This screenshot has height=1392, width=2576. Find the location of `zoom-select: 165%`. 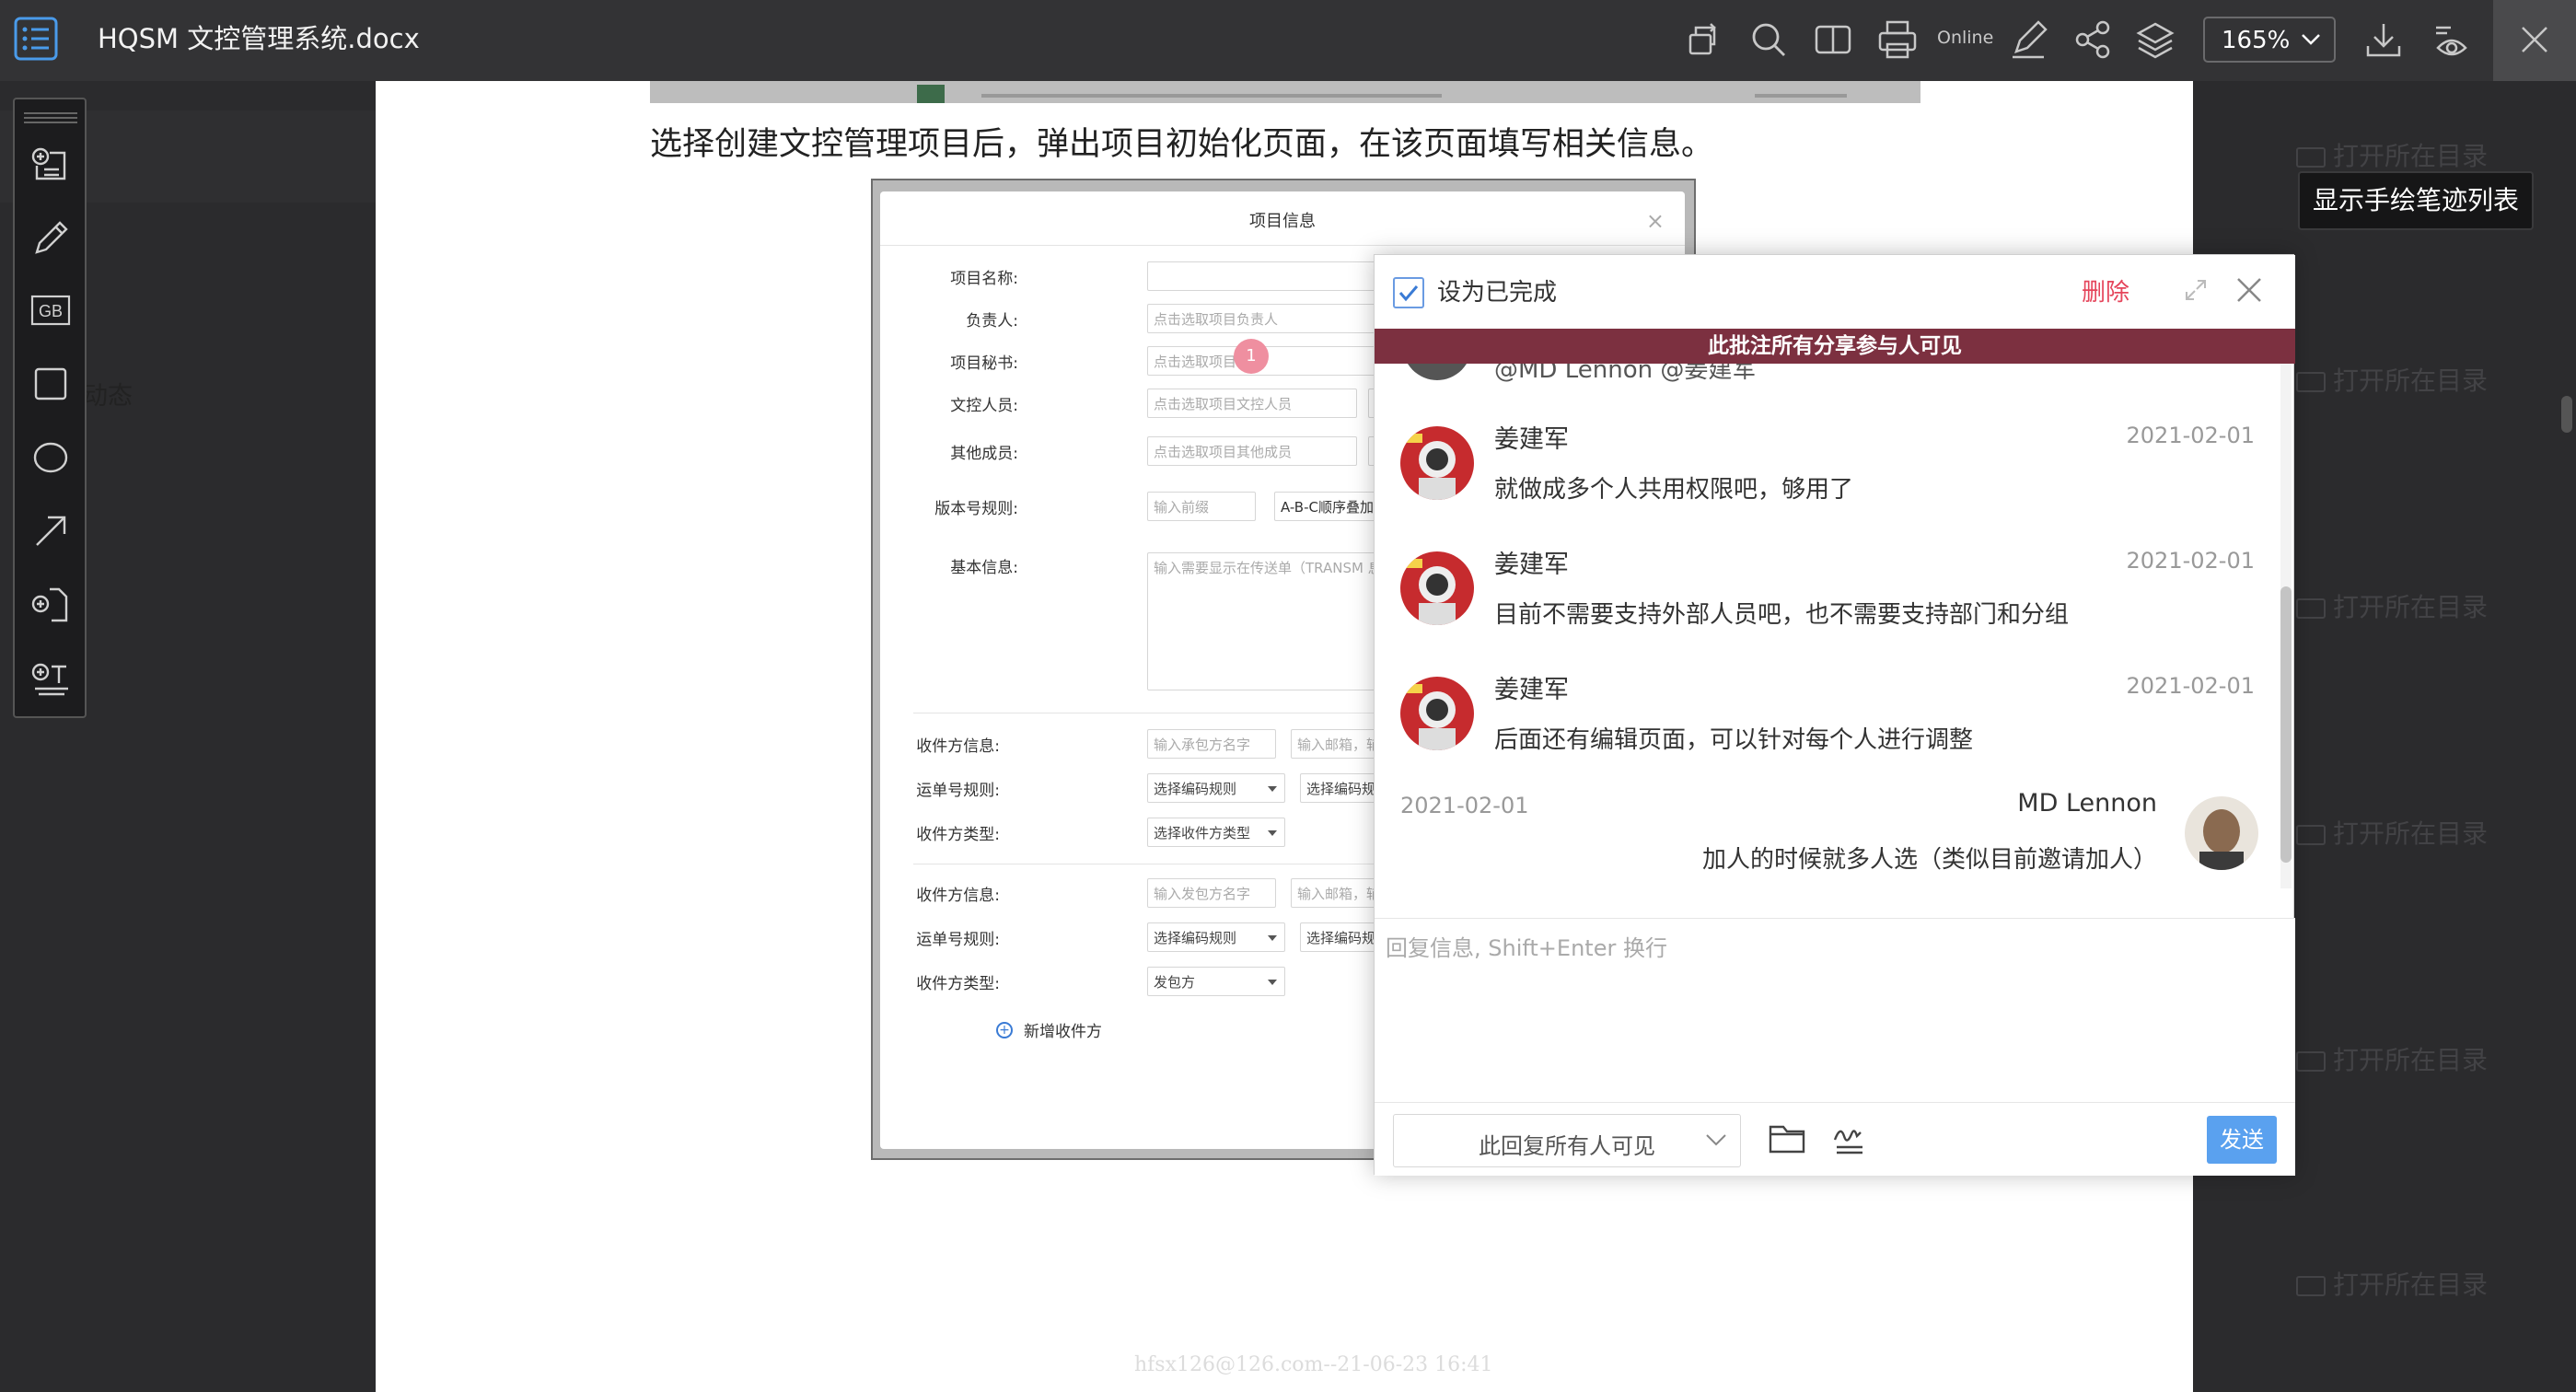

zoom-select: 165% is located at coordinates (2269, 40).